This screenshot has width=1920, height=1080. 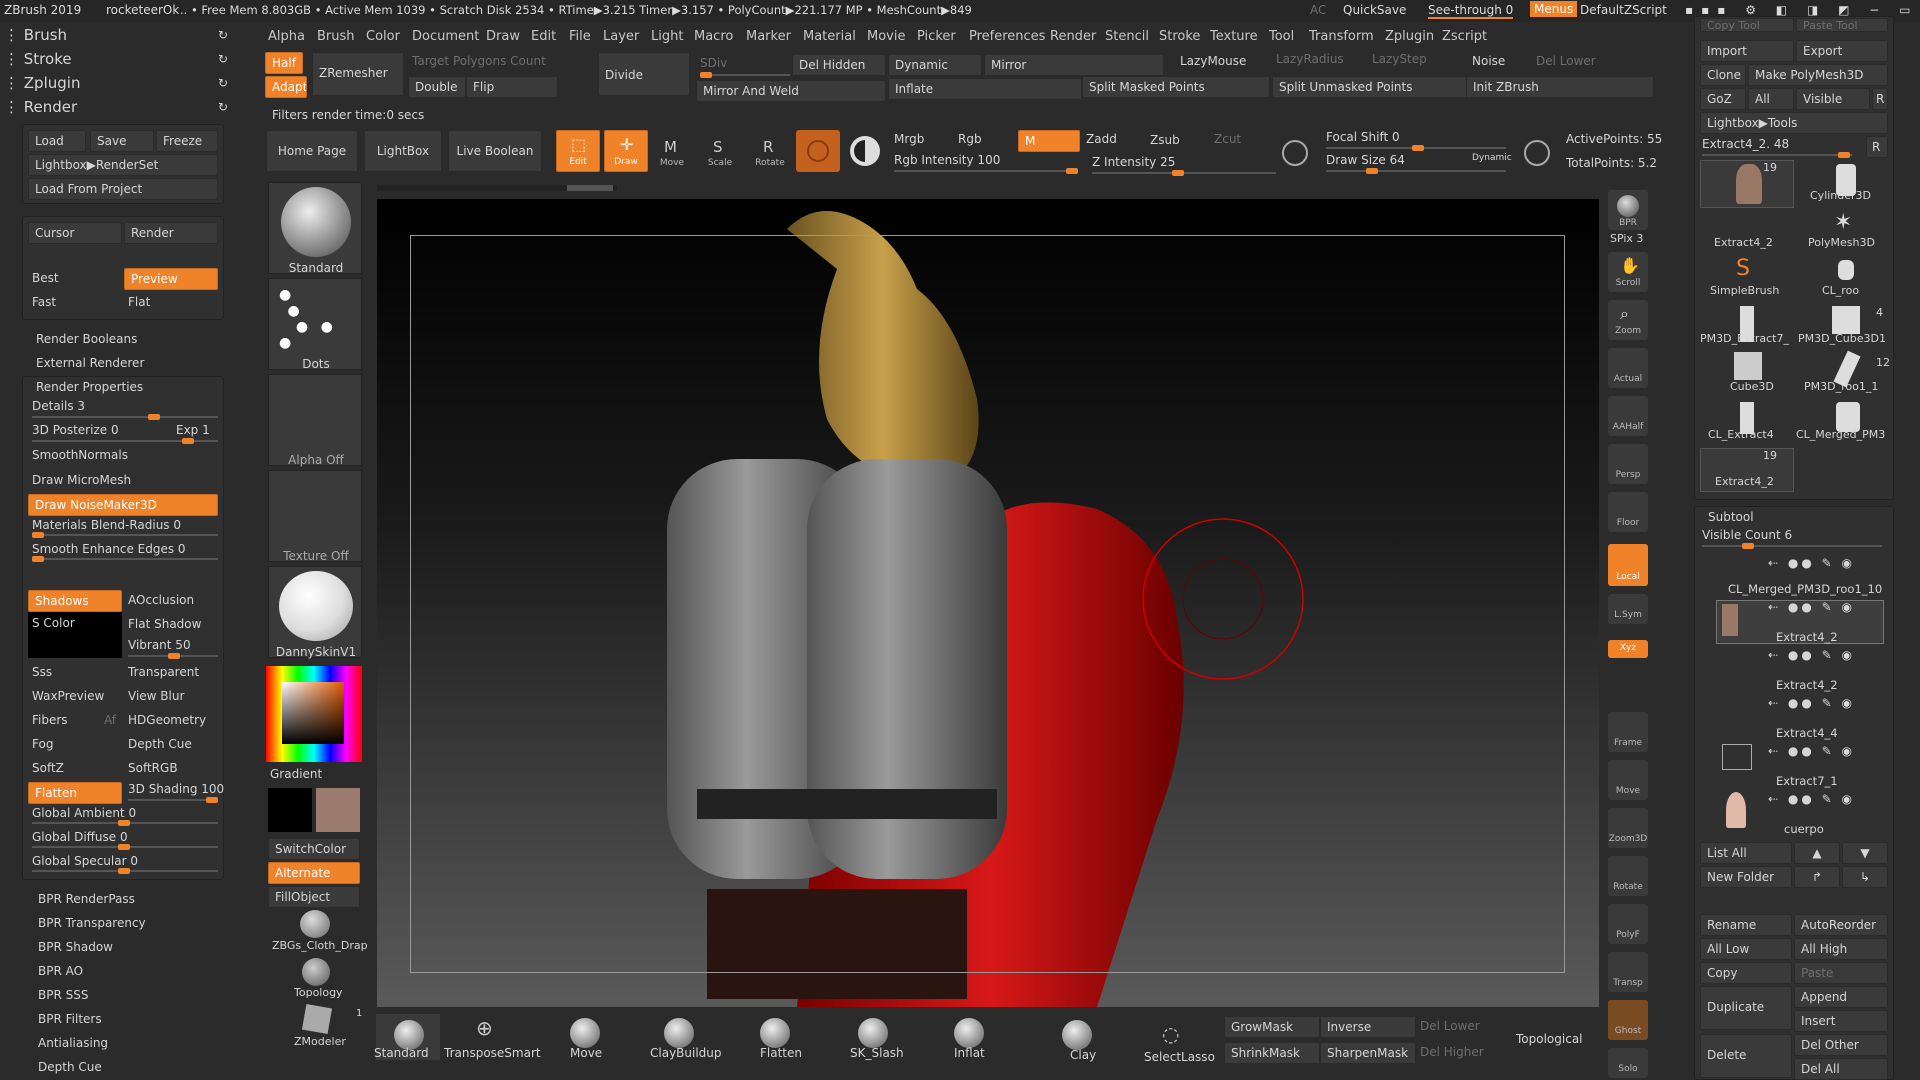 What do you see at coordinates (1865, 877) in the screenshot?
I see `folder-move-button: ↳` at bounding box center [1865, 877].